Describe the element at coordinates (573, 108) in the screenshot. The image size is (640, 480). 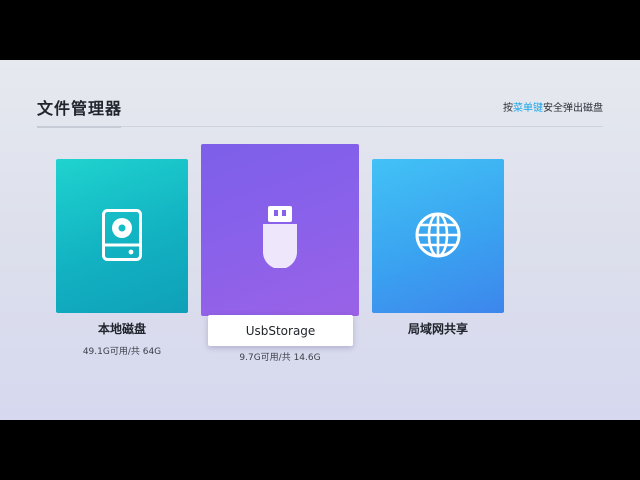
I see `hint-suffix: 安全弹出磁盘` at that location.